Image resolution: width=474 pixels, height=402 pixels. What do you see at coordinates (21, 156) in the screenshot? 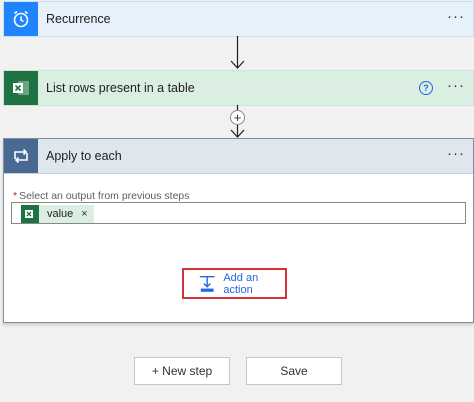
I see `loop-icon` at bounding box center [21, 156].